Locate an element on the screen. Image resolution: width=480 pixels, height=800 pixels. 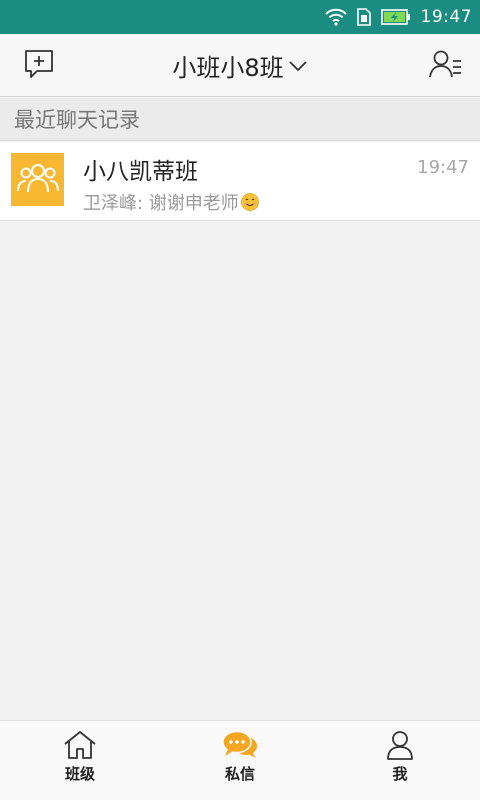
status-time: 19:47 is located at coordinates (446, 17).